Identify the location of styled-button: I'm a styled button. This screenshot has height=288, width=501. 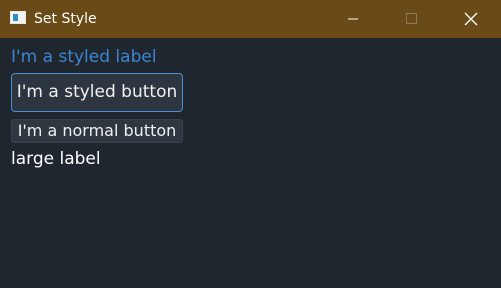
(97, 92).